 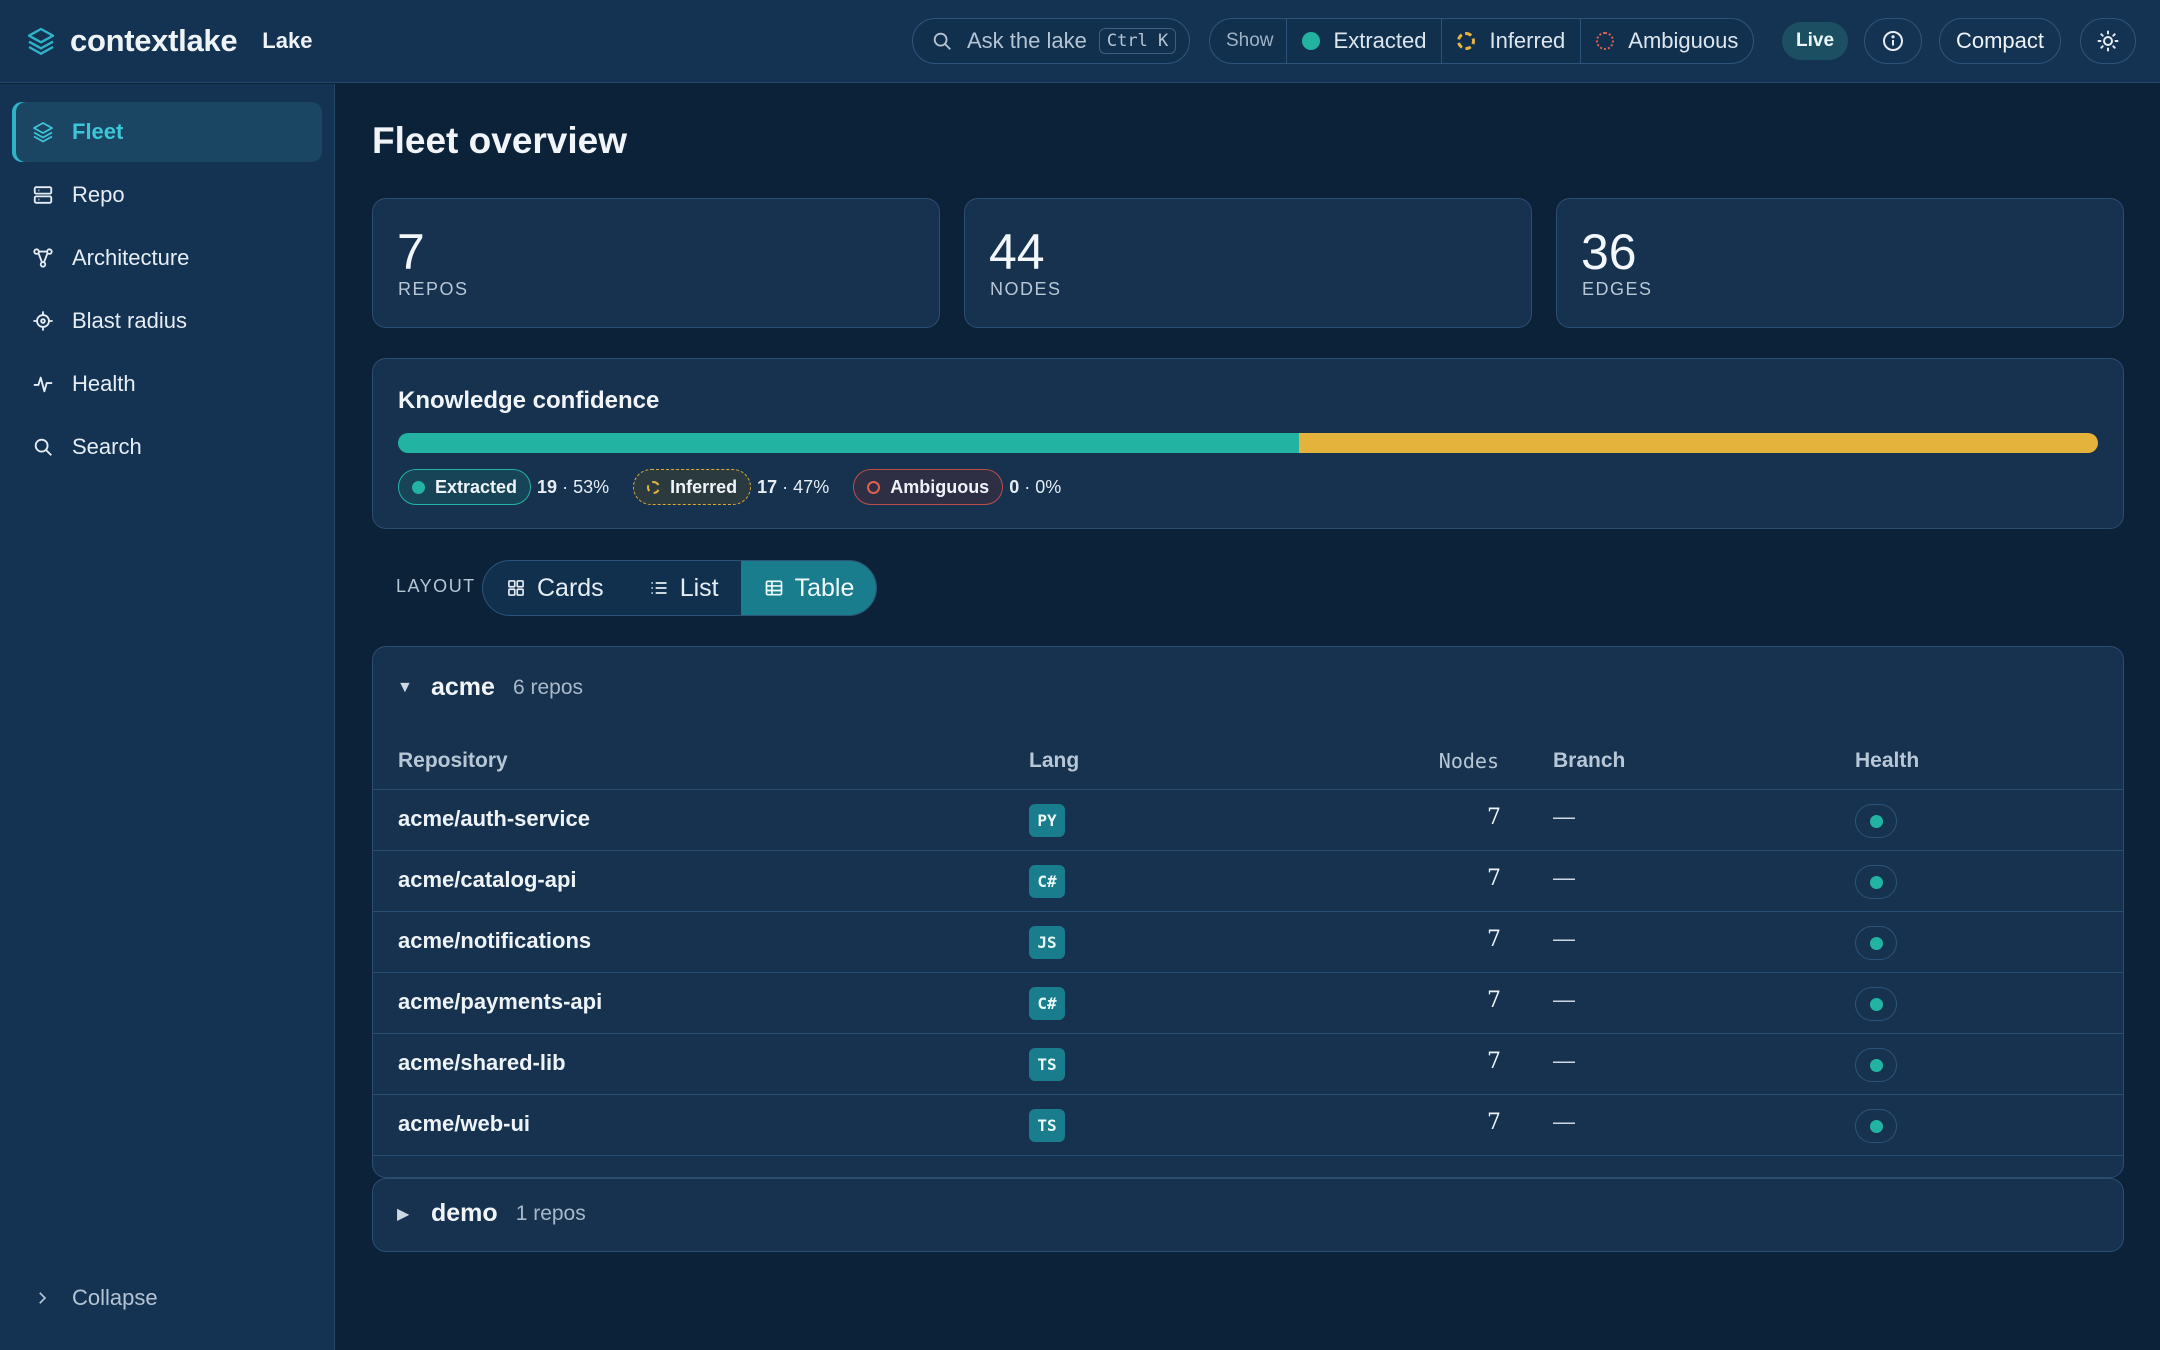 I want to click on layout-option-cards: Cards, so click(x=554, y=588).